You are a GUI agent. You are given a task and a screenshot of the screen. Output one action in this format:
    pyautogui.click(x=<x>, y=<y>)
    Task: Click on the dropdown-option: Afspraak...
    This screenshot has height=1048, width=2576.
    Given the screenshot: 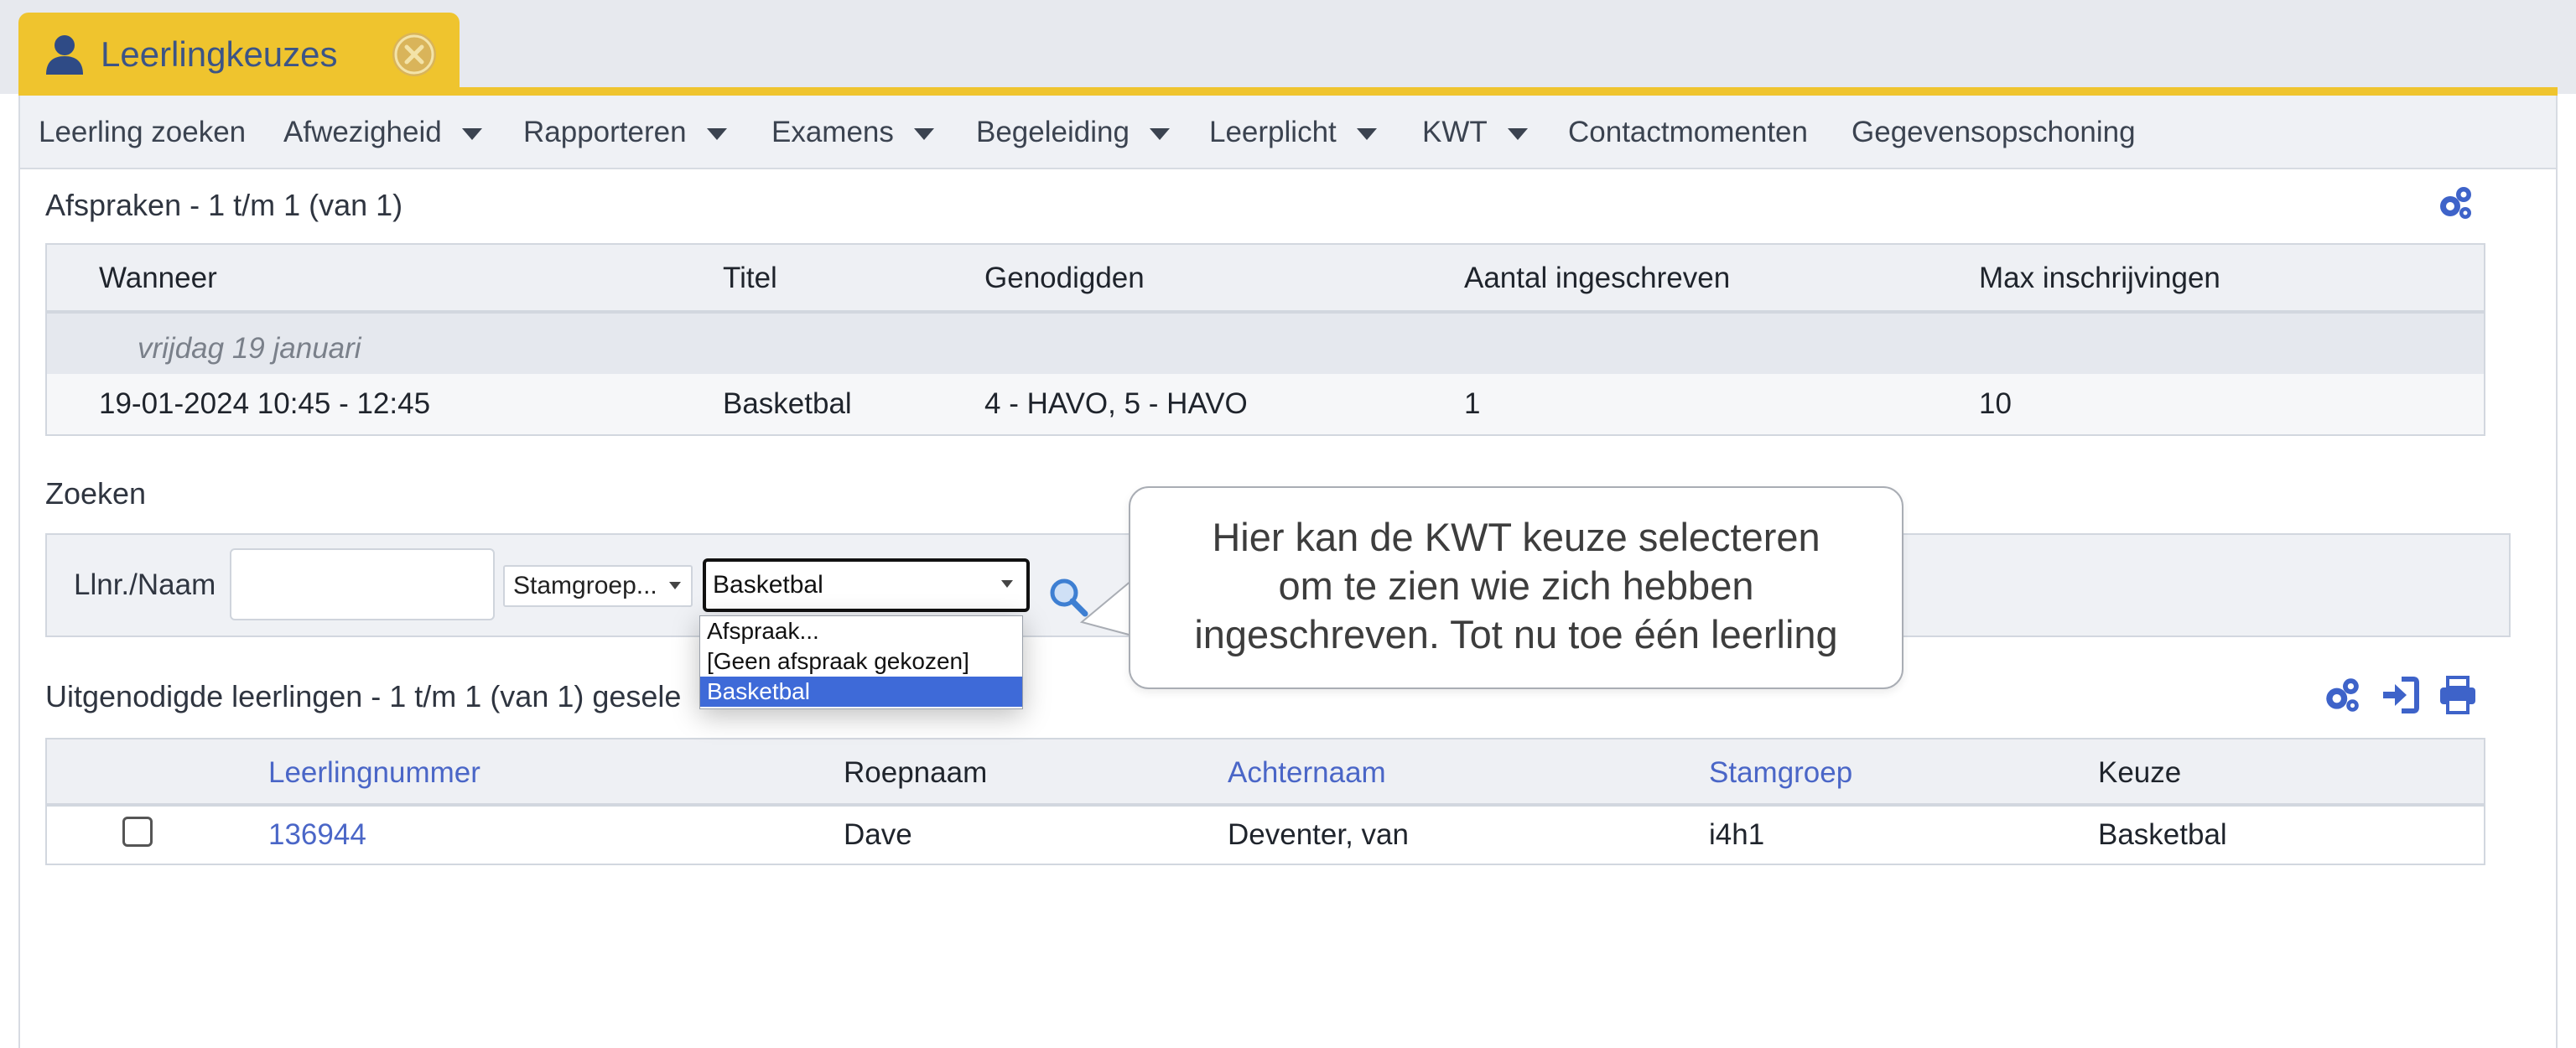 What is the action you would take?
    pyautogui.click(x=861, y=631)
    